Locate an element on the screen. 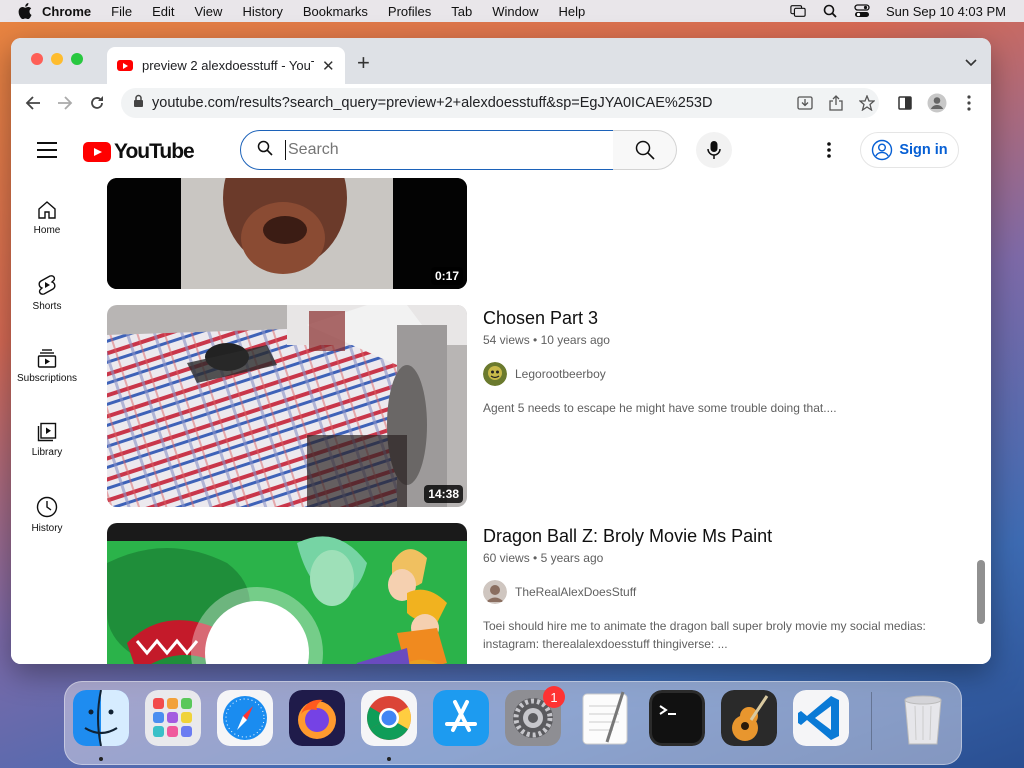 This screenshot has width=1024, height=768. apple-logo-icon is located at coordinates (25, 11).